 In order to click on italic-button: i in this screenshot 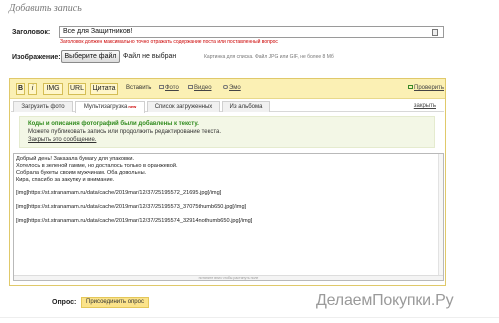, I will do `click(32, 89)`.